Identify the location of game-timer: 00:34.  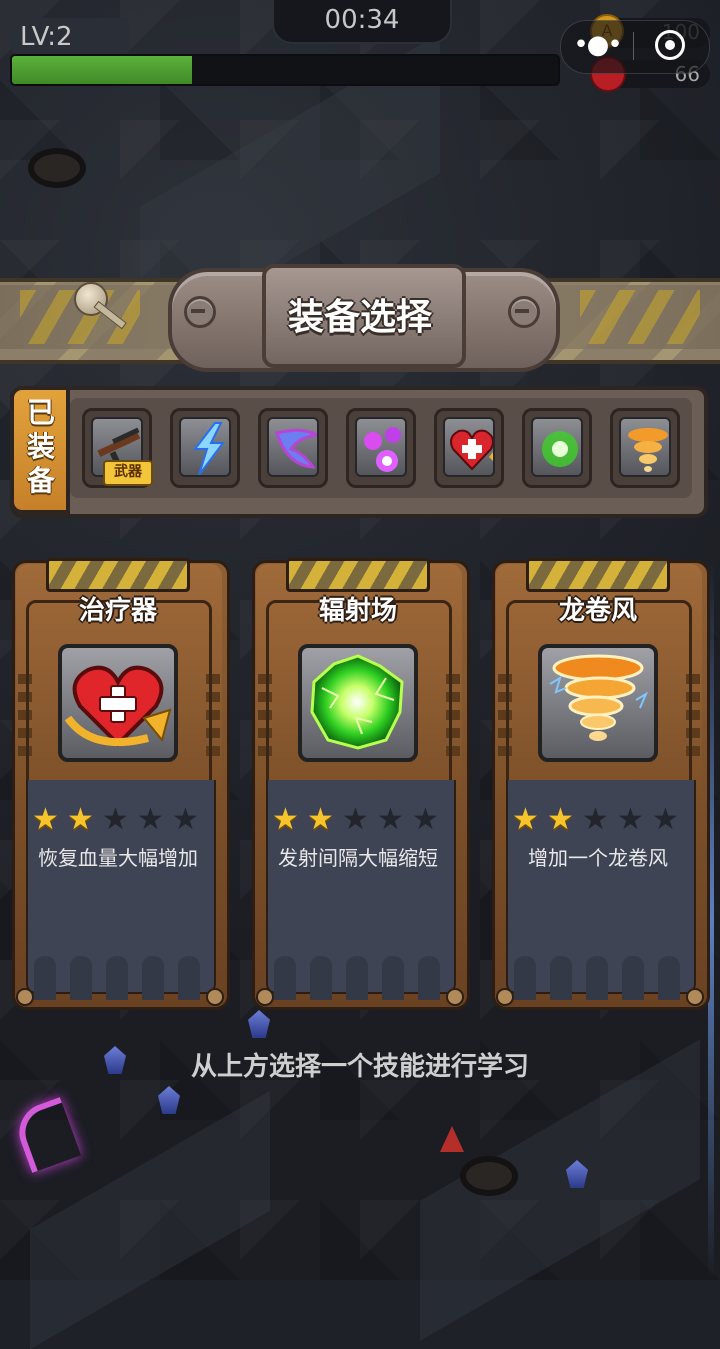
(362, 22).